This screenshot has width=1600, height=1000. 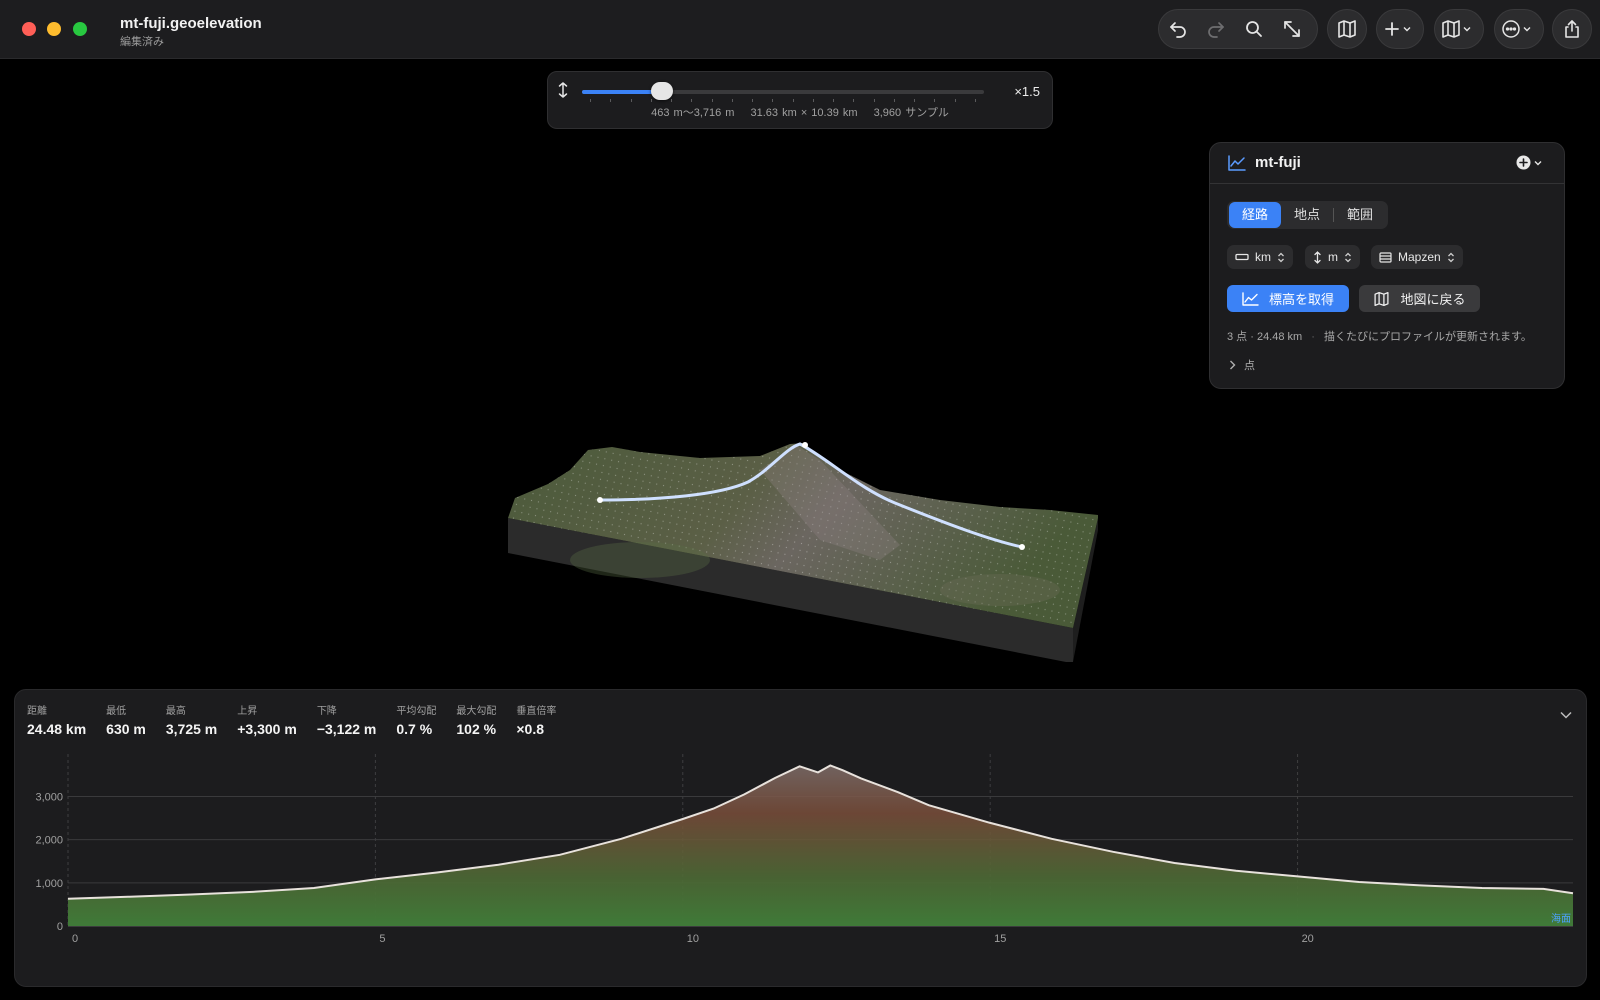 I want to click on points-disclosure-label: 点, so click(x=1249, y=366).